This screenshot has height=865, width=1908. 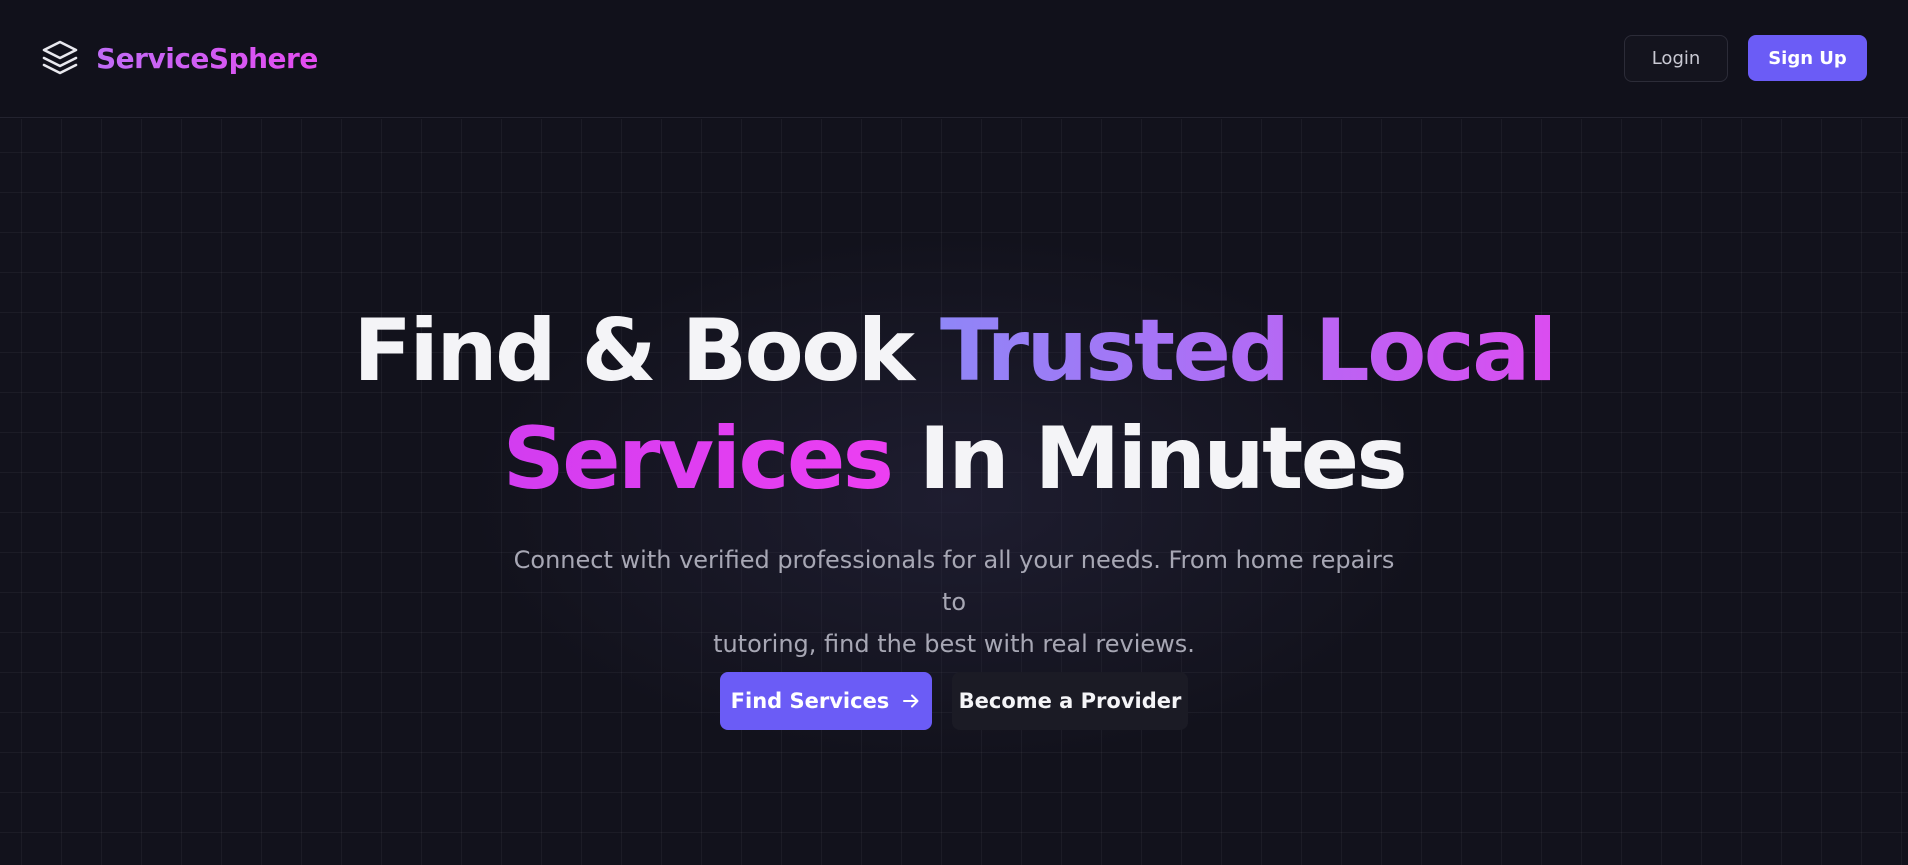 I want to click on layers-icon, so click(x=60, y=57).